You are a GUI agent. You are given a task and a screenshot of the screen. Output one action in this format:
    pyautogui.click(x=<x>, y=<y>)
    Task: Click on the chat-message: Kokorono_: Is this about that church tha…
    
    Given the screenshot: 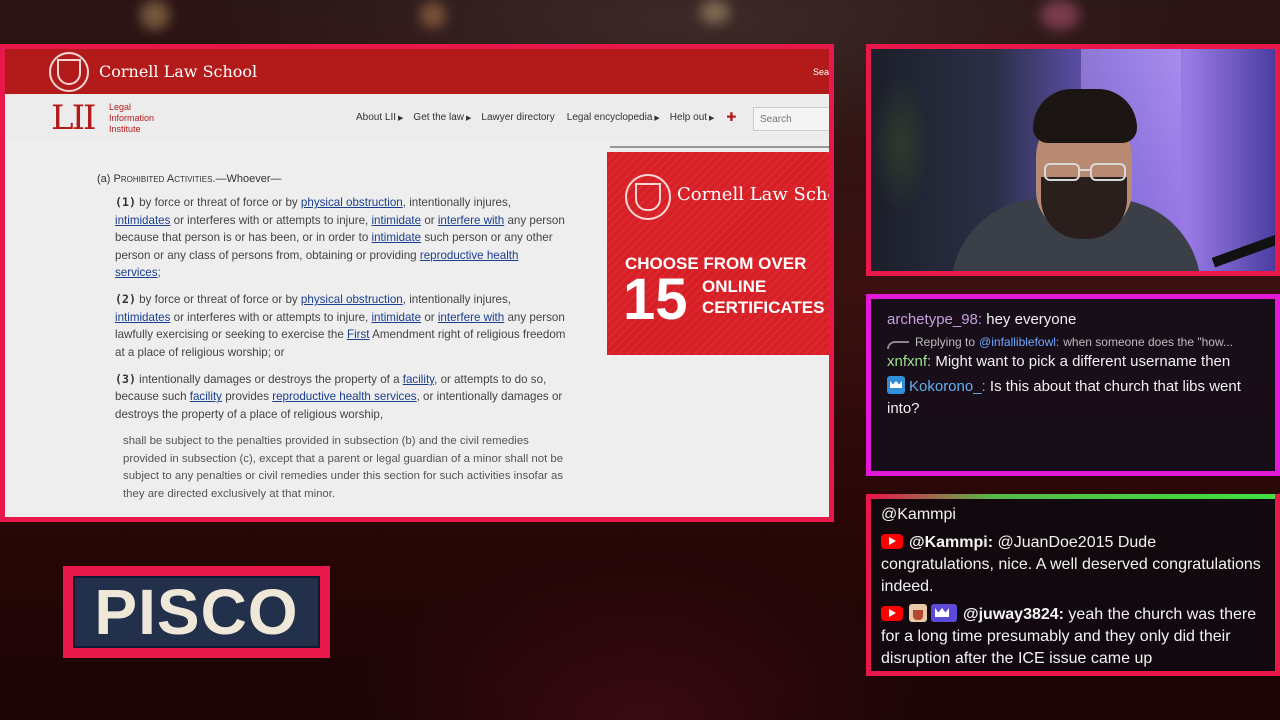 What is the action you would take?
    pyautogui.click(x=1064, y=396)
    